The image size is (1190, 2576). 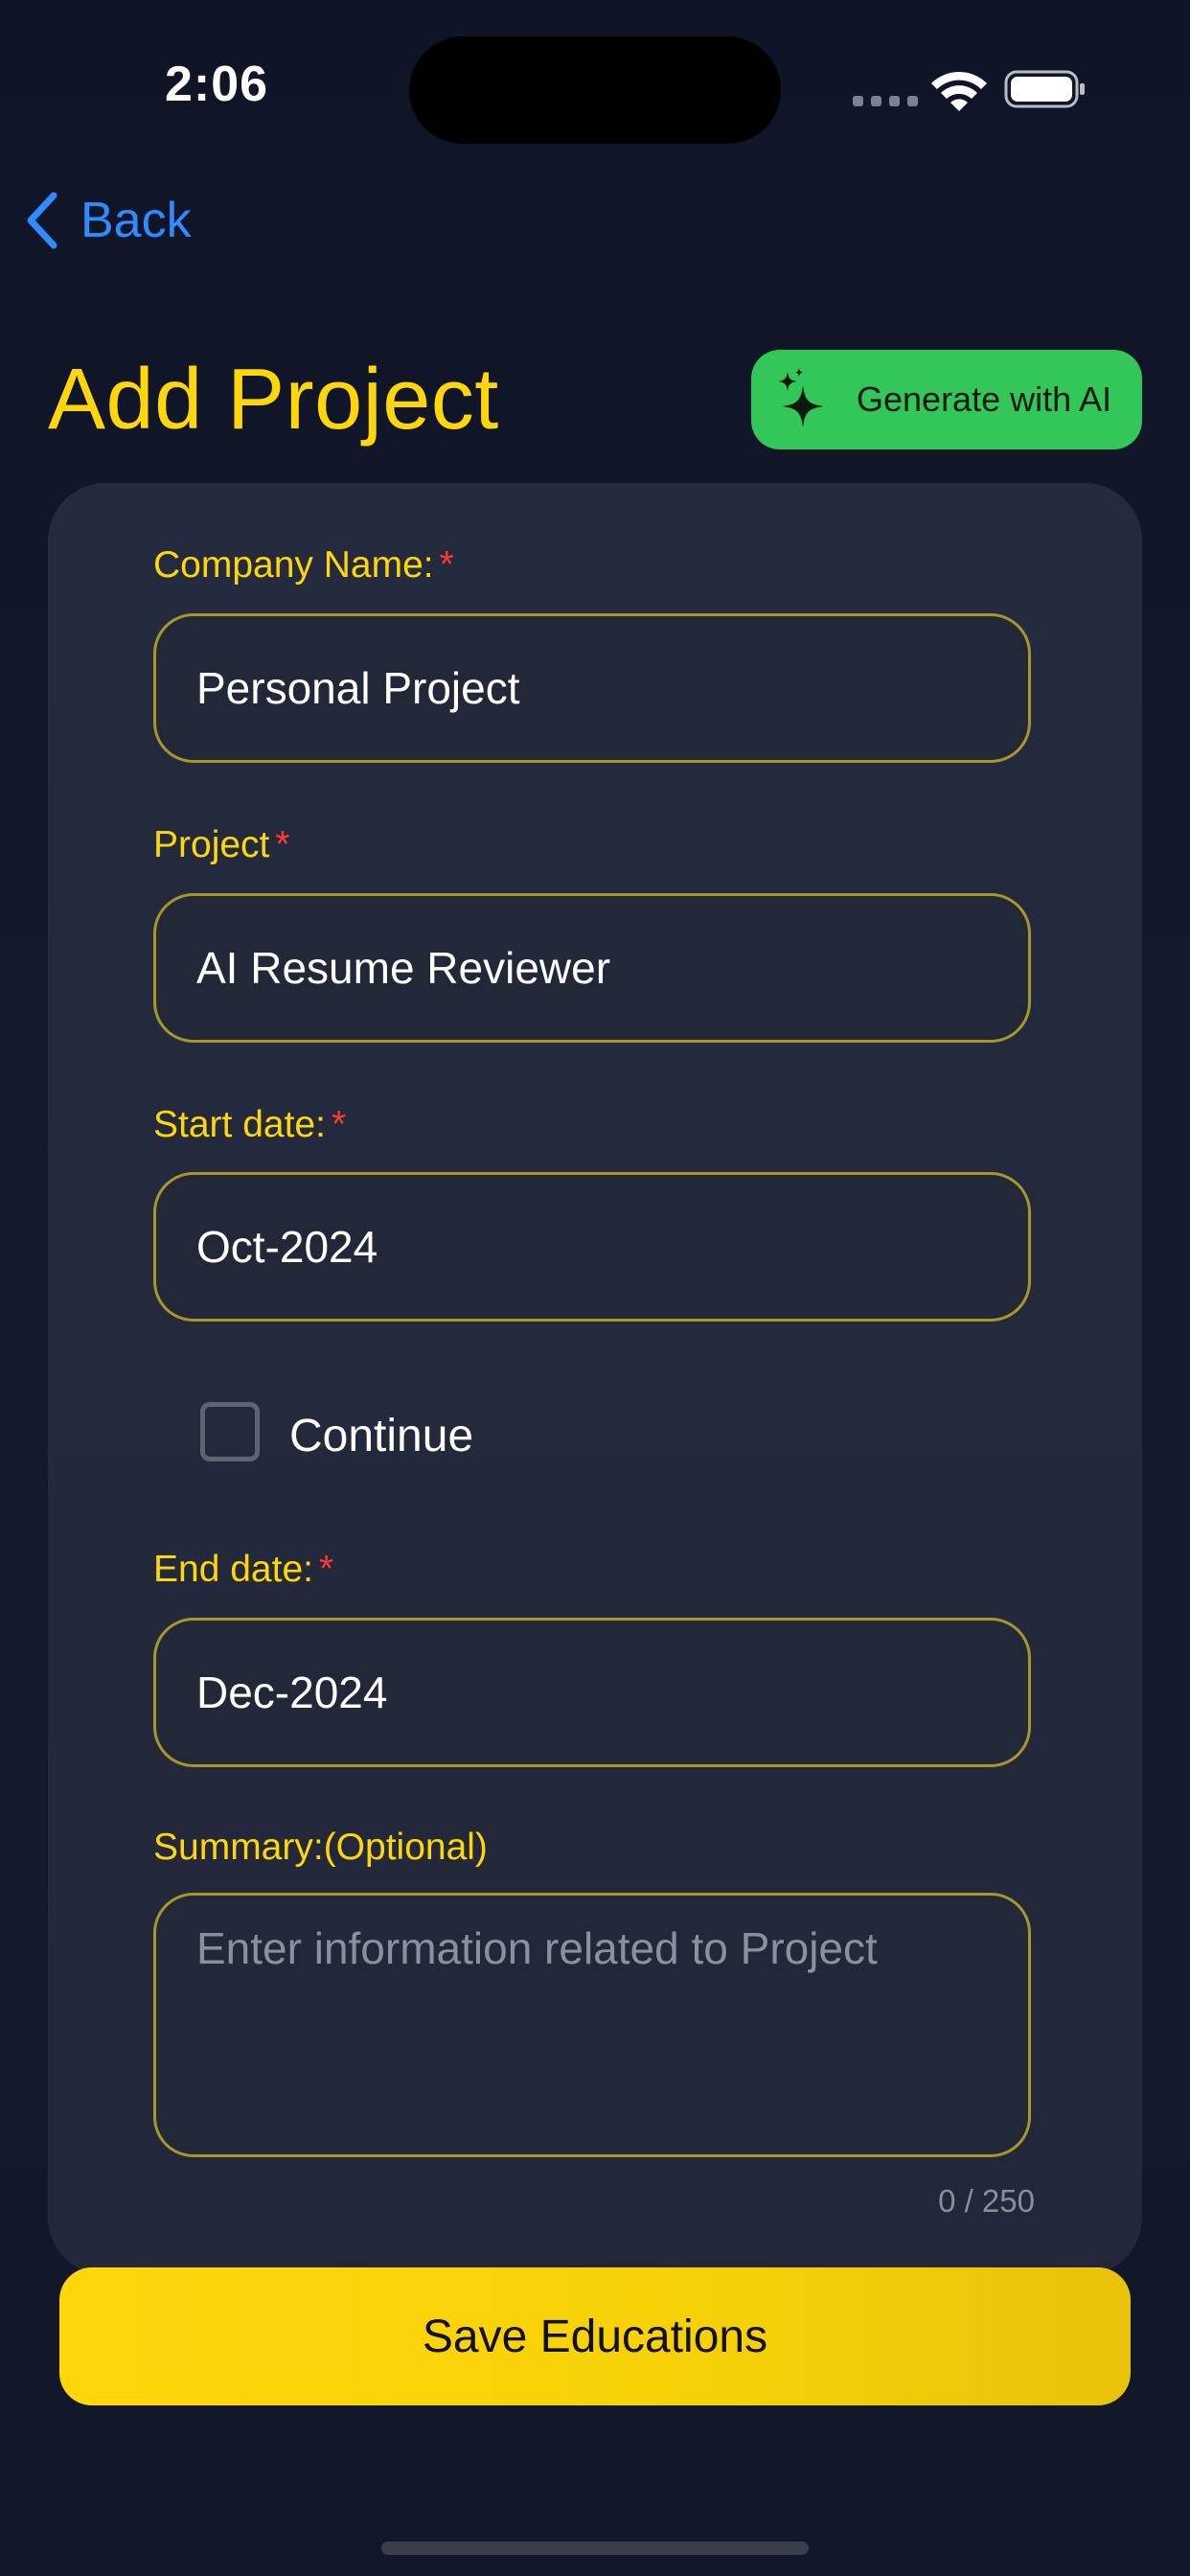 What do you see at coordinates (136, 220) in the screenshot?
I see `back-label: Back` at bounding box center [136, 220].